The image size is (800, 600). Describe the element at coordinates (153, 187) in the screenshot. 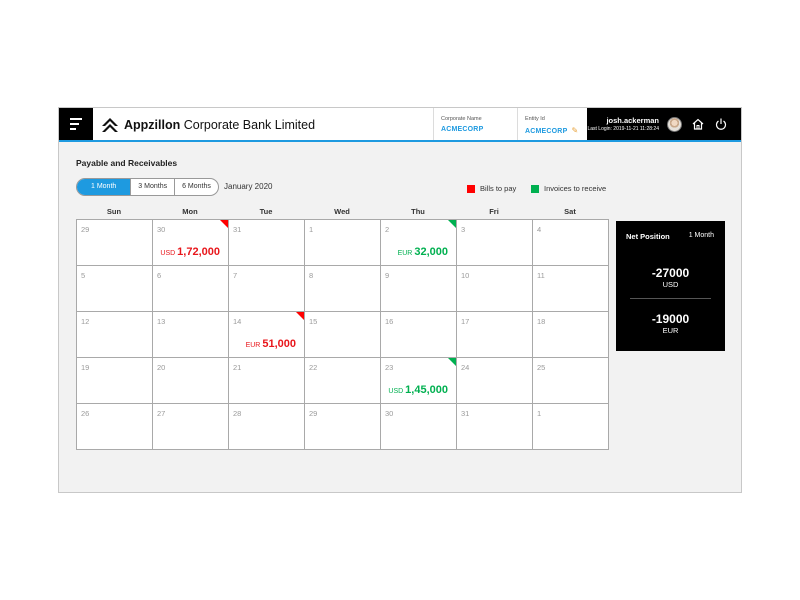

I see `tab-3-months: 3 Months` at that location.